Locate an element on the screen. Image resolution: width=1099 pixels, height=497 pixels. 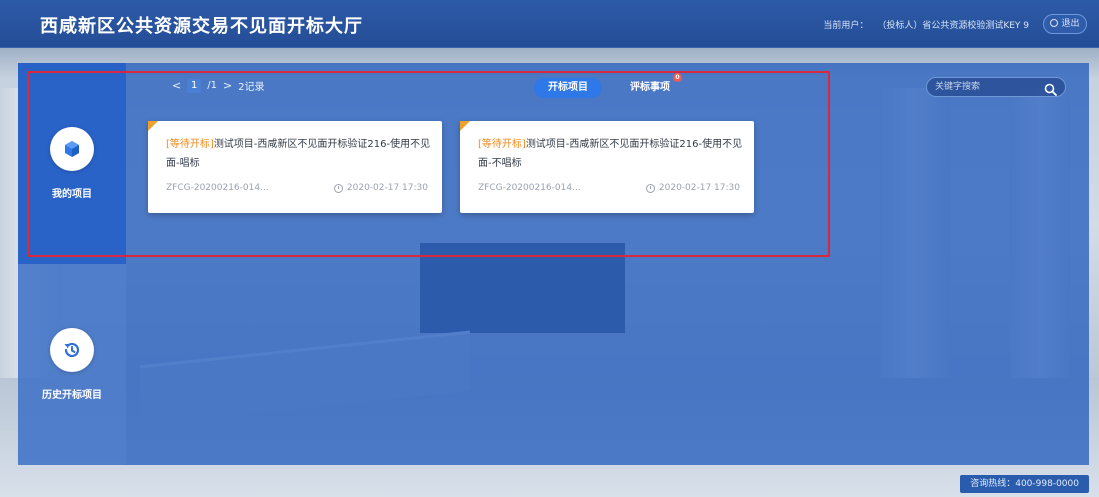
app-title: 西咸新区公共资源交易不见面开标大厅 is located at coordinates (201, 26).